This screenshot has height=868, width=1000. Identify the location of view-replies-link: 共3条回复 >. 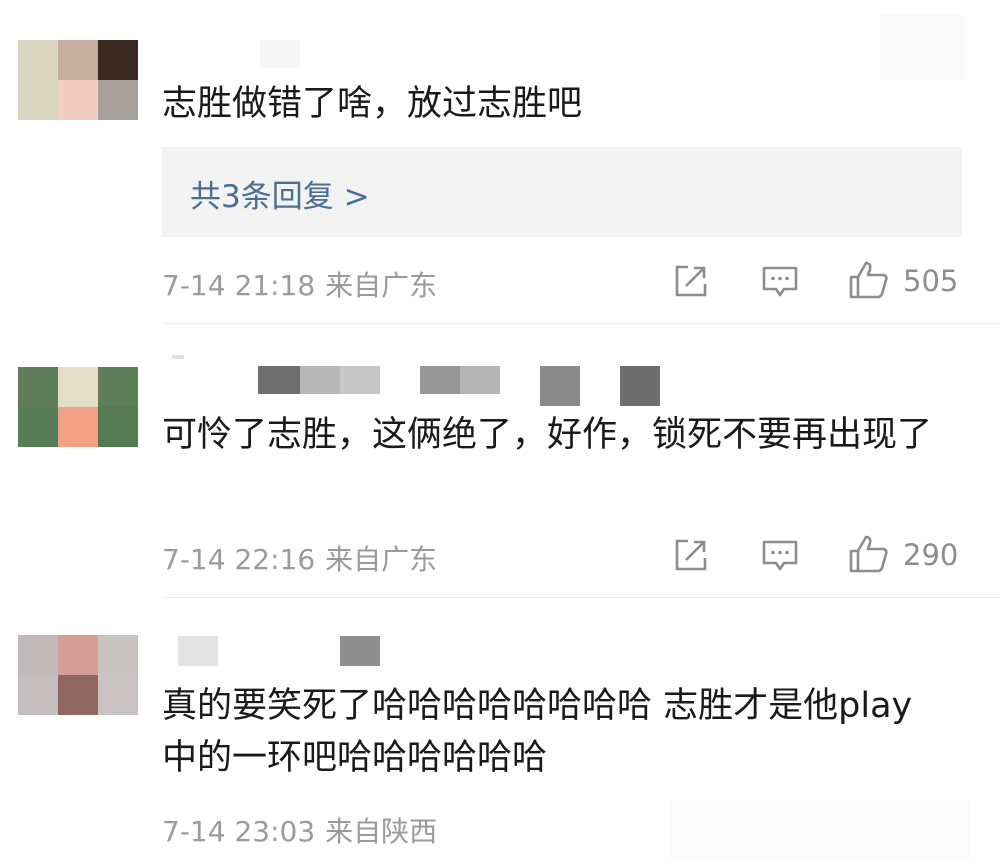
(280, 193).